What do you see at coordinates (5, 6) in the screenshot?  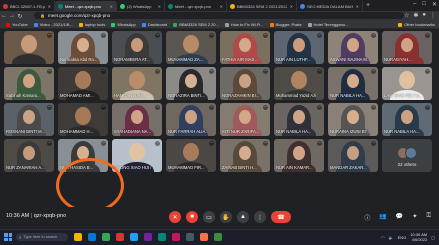 I see `tab-favicon-icon` at bounding box center [5, 6].